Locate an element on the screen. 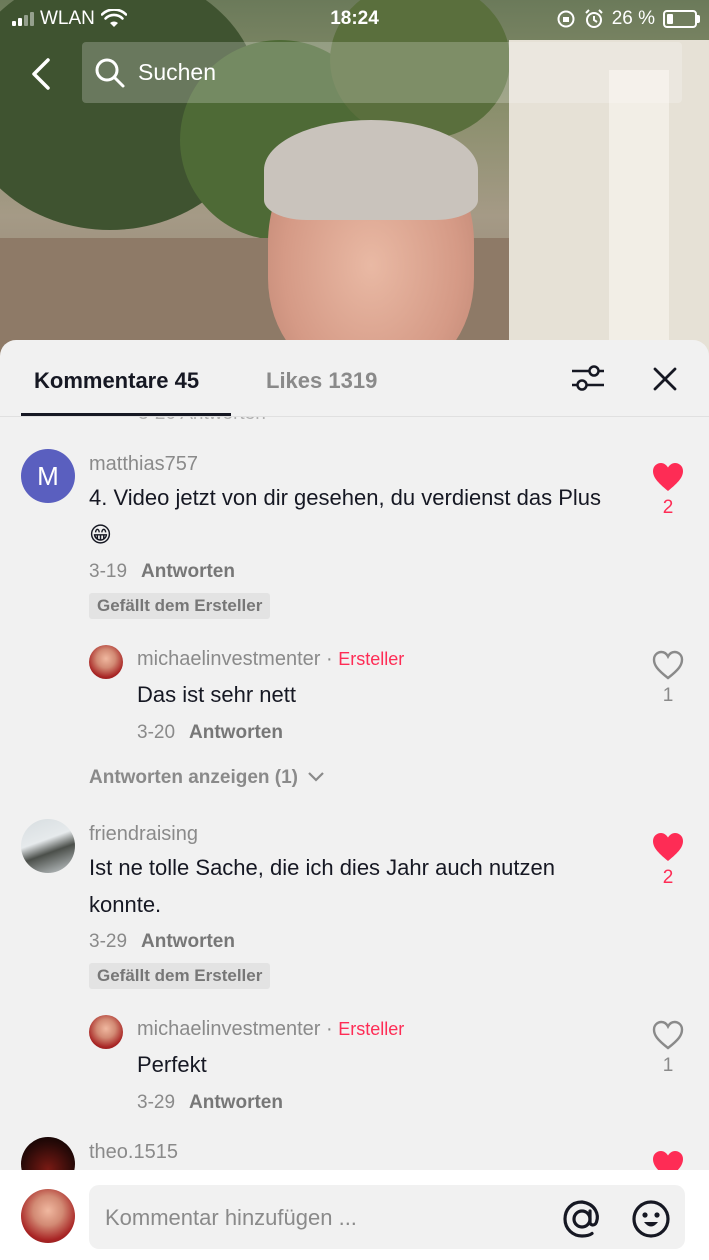 The height and width of the screenshot is (1260, 709). search-icon is located at coordinates (110, 72).